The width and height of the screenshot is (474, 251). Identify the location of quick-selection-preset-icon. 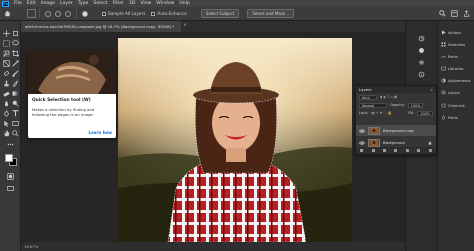
(31, 13).